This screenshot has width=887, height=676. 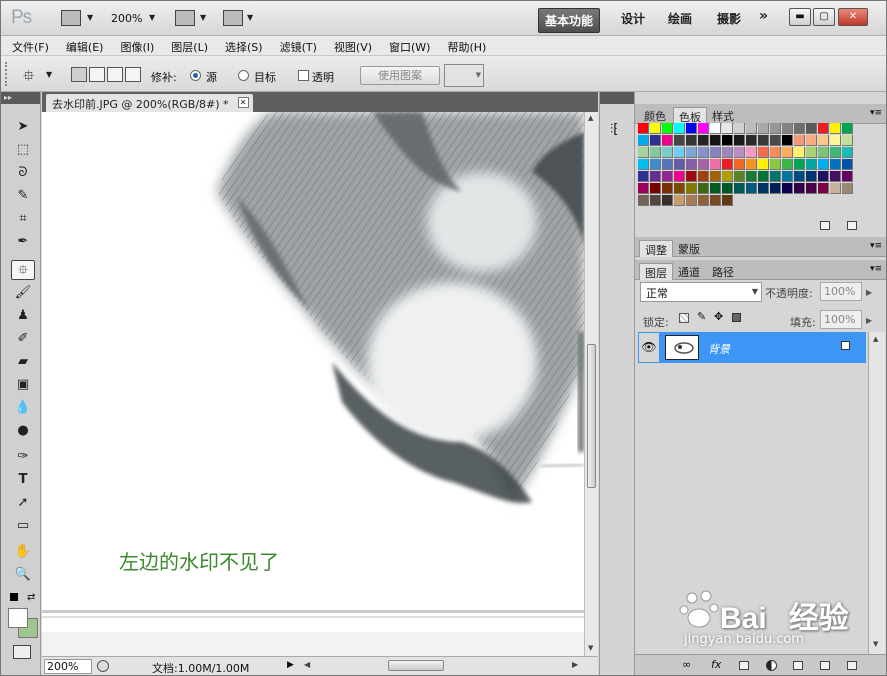 What do you see at coordinates (233, 18) in the screenshot?
I see `screen-mode-icon` at bounding box center [233, 18].